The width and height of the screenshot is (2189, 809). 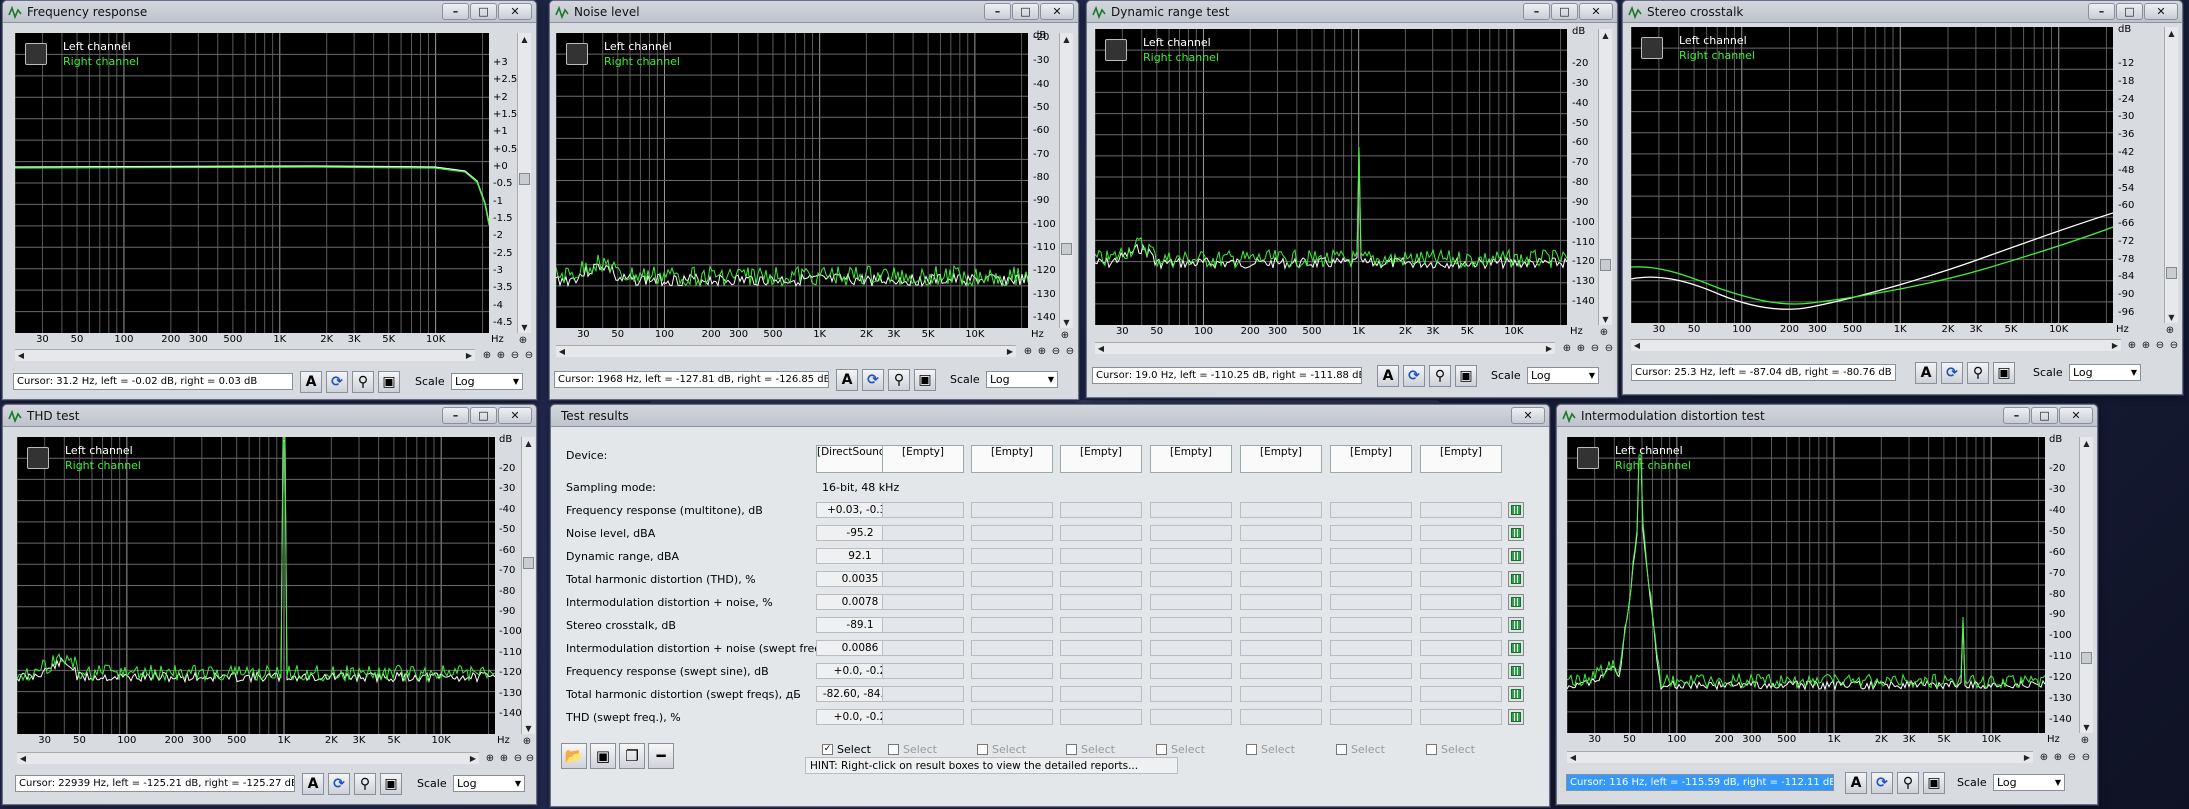 What do you see at coordinates (1371, 459) in the screenshot?
I see `empty-column-header: [Empty]` at bounding box center [1371, 459].